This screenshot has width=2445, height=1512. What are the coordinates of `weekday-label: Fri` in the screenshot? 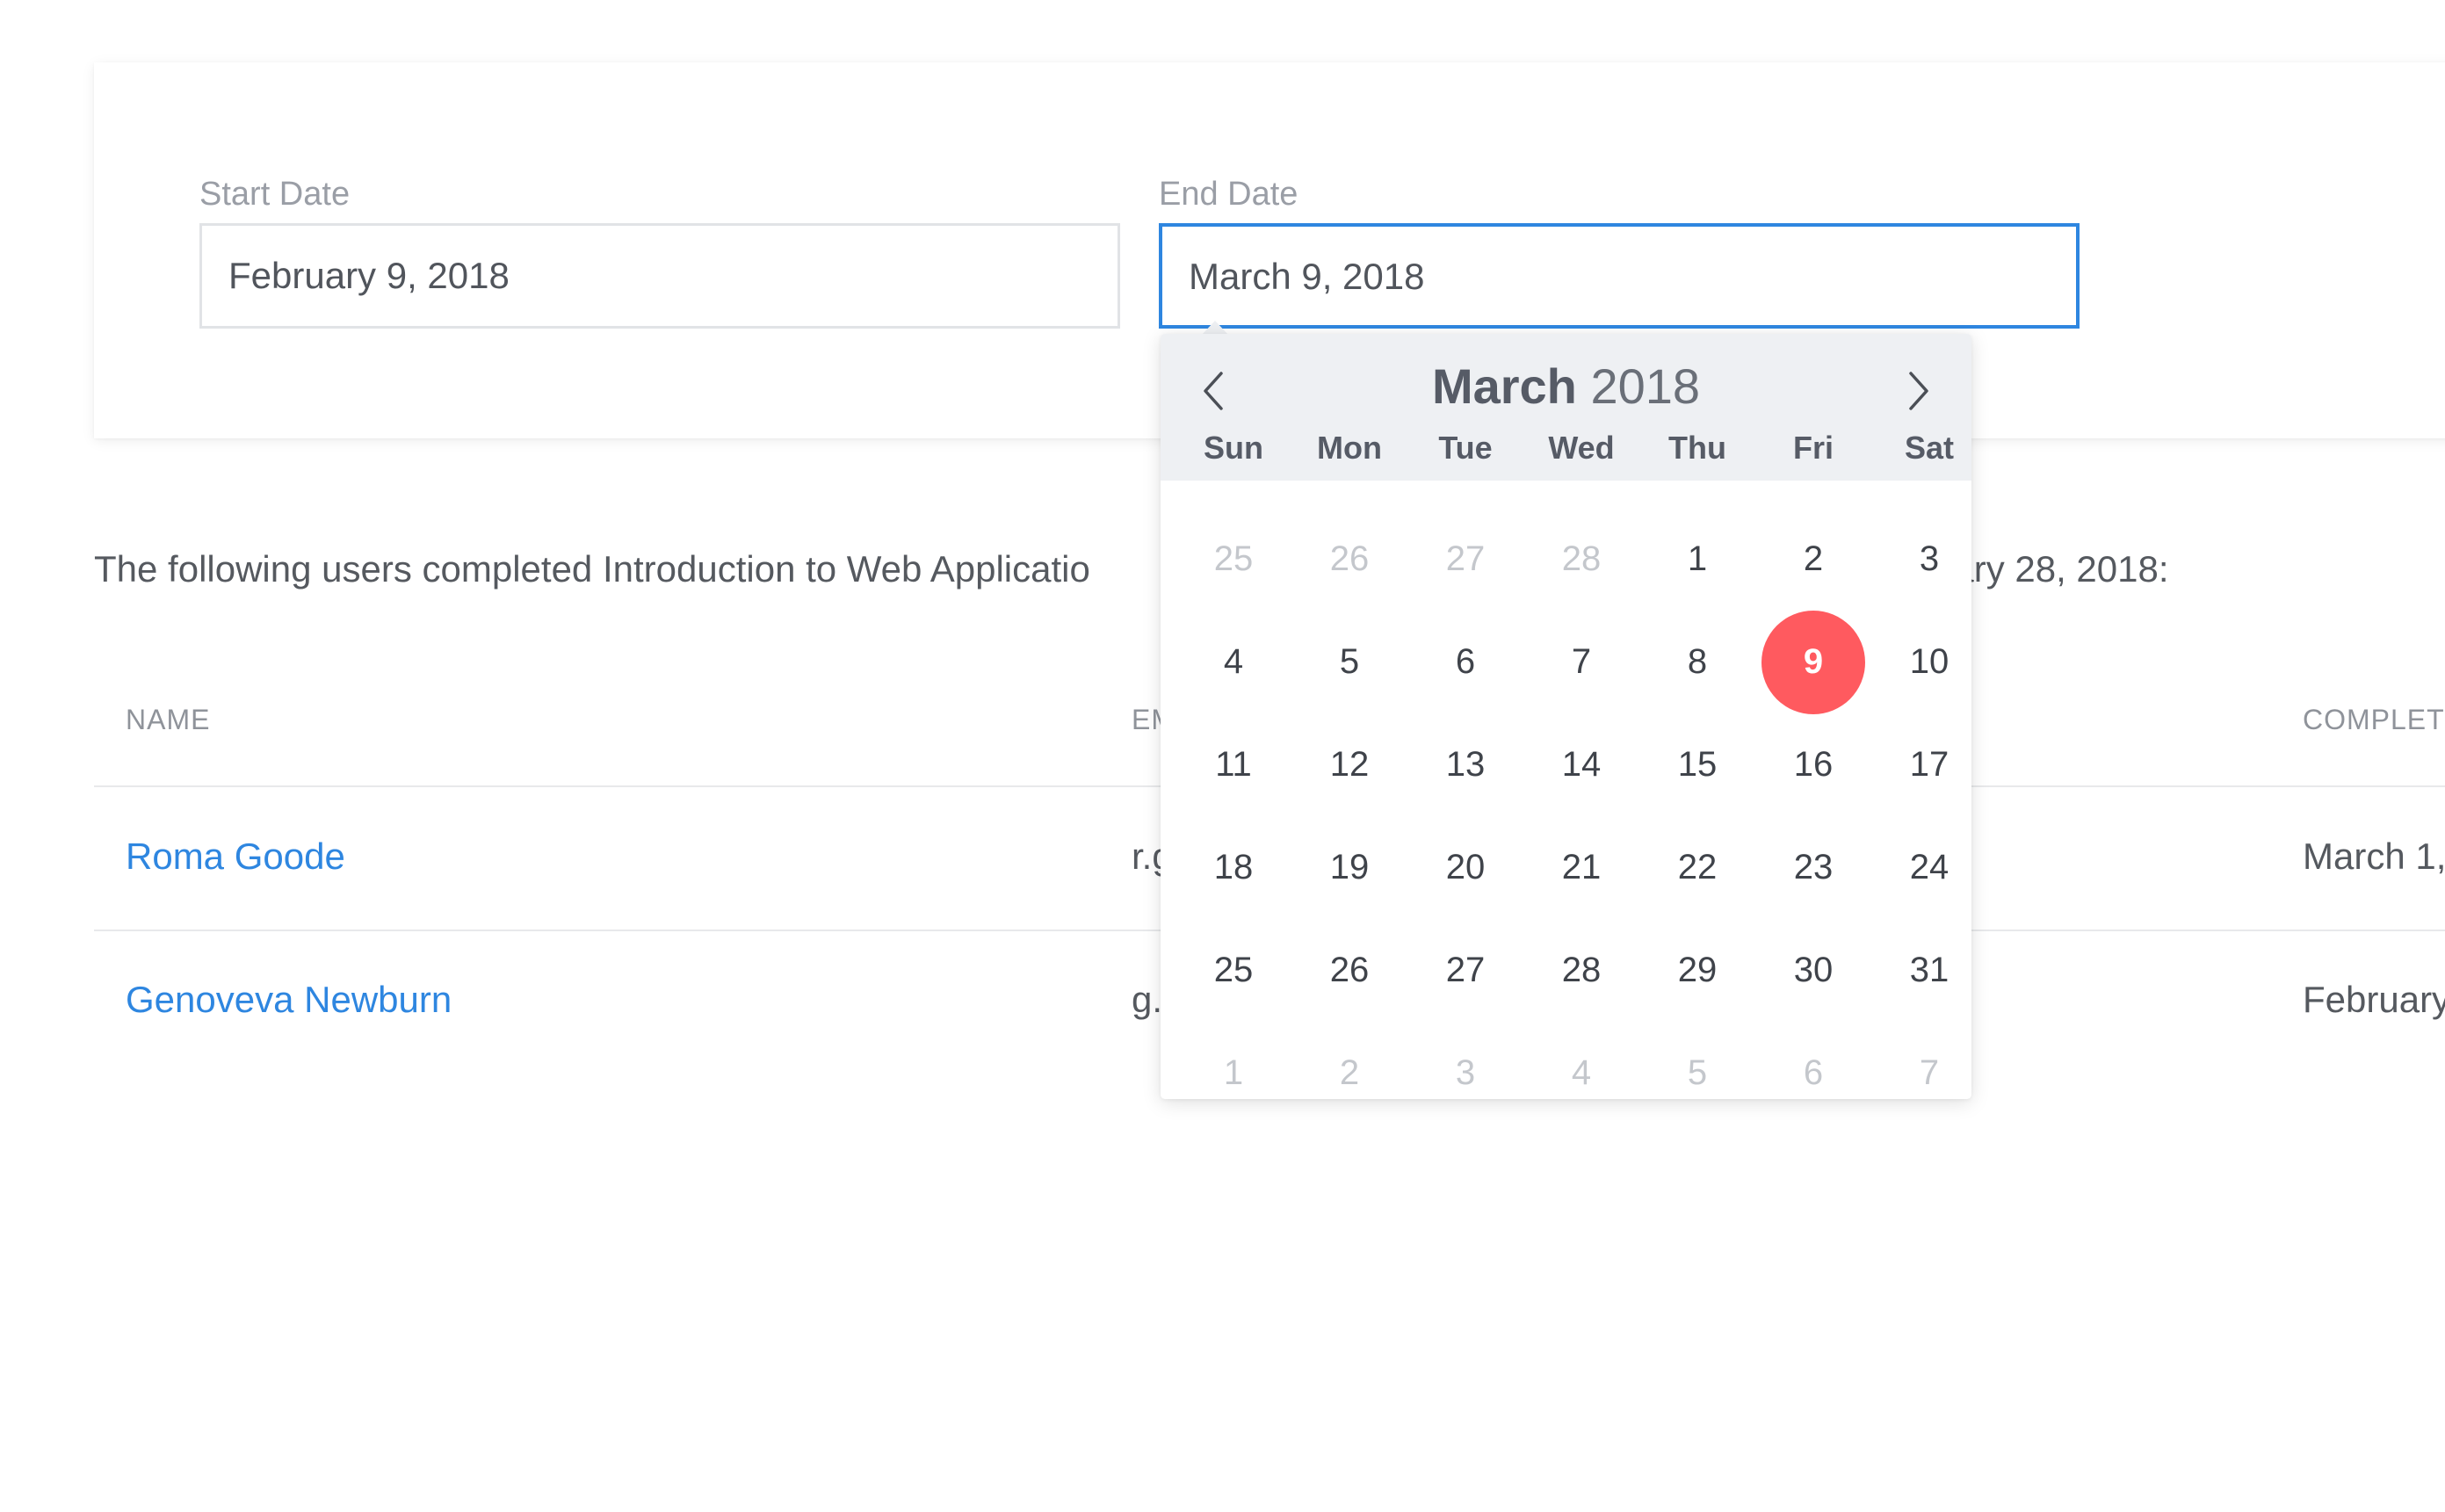 It's located at (1813, 448).